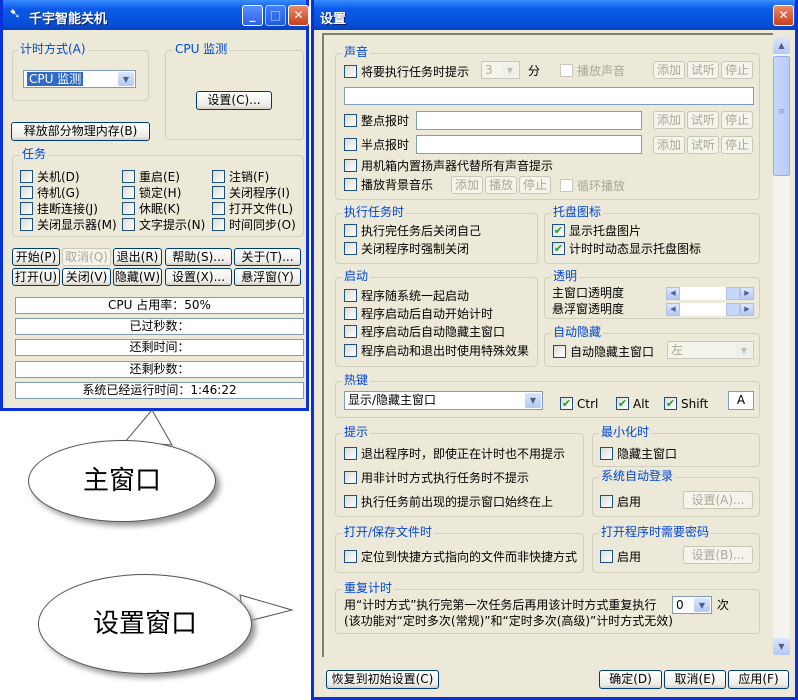 Image resolution: width=798 pixels, height=700 pixels. Describe the element at coordinates (467, 185) in the screenshot. I see `bgm-add-button: 添加` at that location.